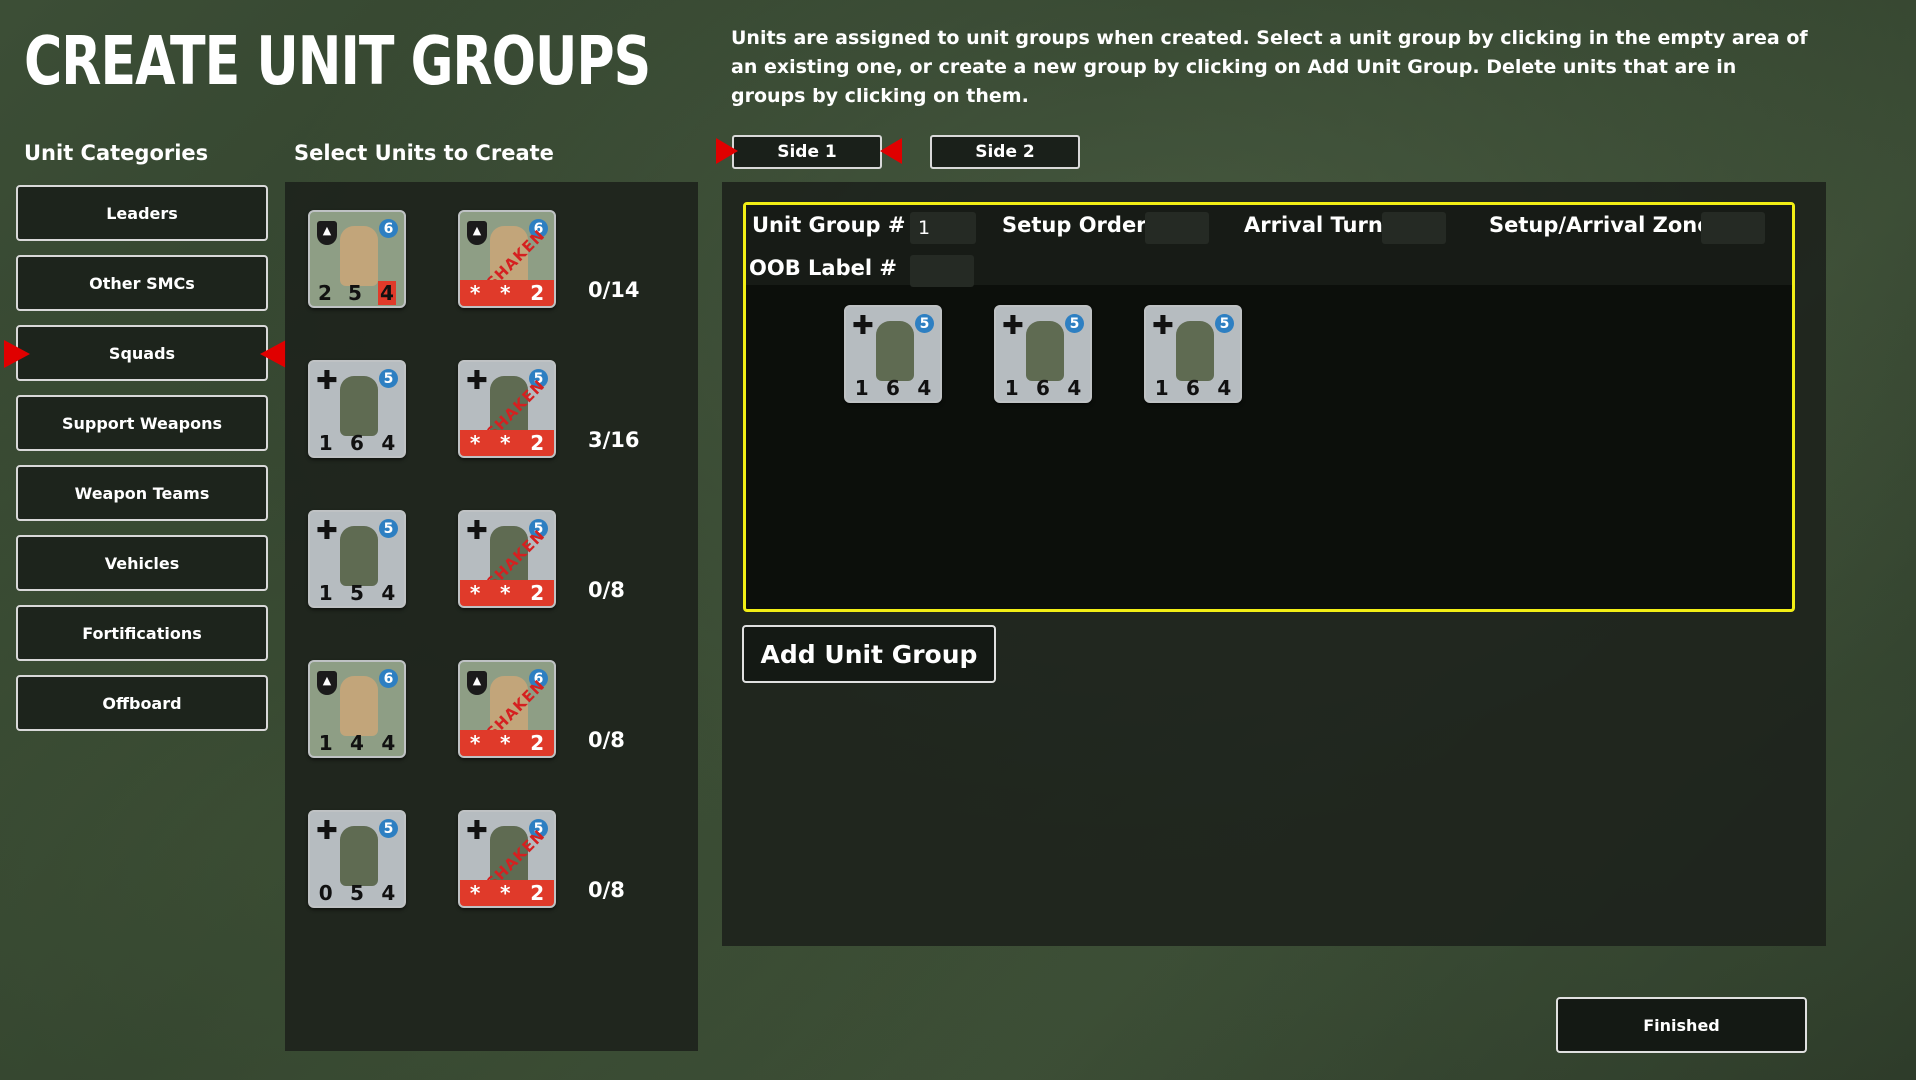  What do you see at coordinates (823, 268) in the screenshot?
I see `oob-label-label: OOB Label #` at bounding box center [823, 268].